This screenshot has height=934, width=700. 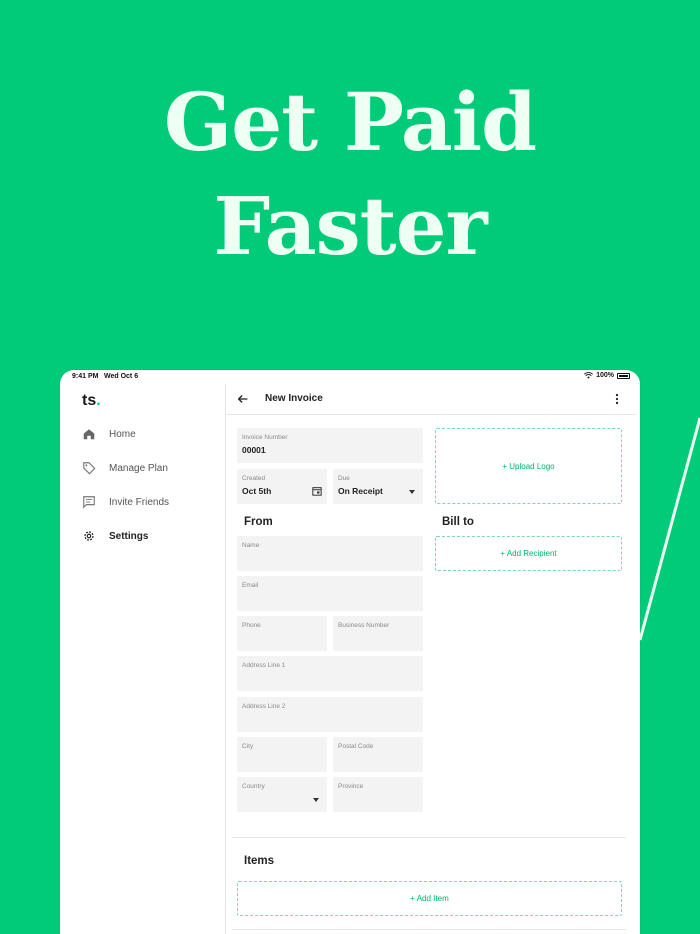 I want to click on name-field: Name, so click(x=330, y=553).